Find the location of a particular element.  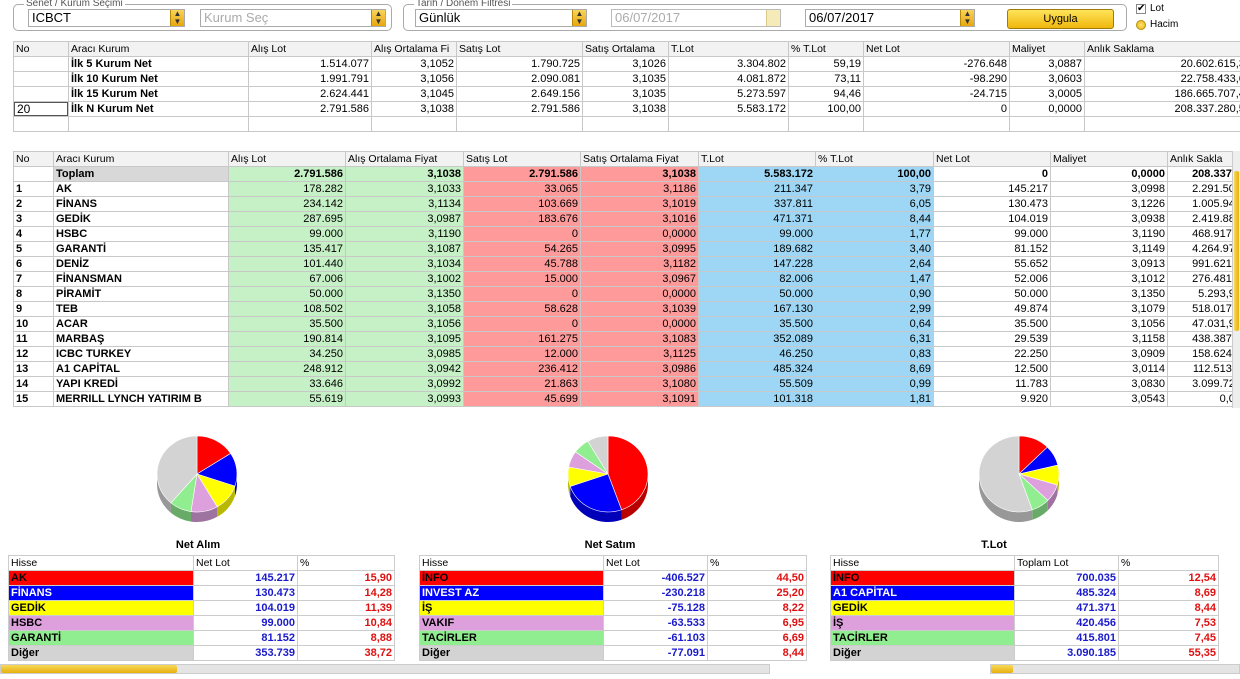

broker-cell: 147.228 is located at coordinates (757, 264).